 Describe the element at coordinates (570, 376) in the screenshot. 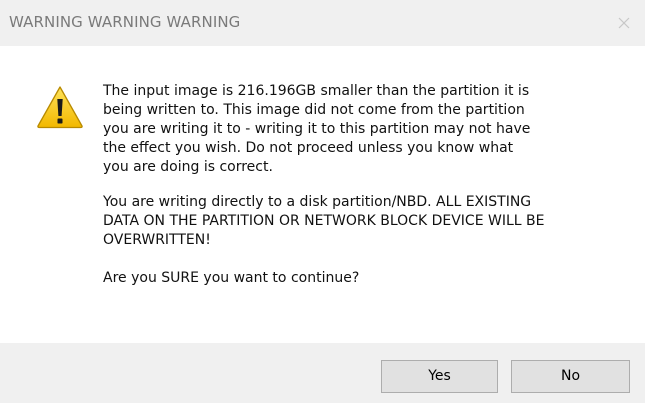

I see `no-button: No` at that location.